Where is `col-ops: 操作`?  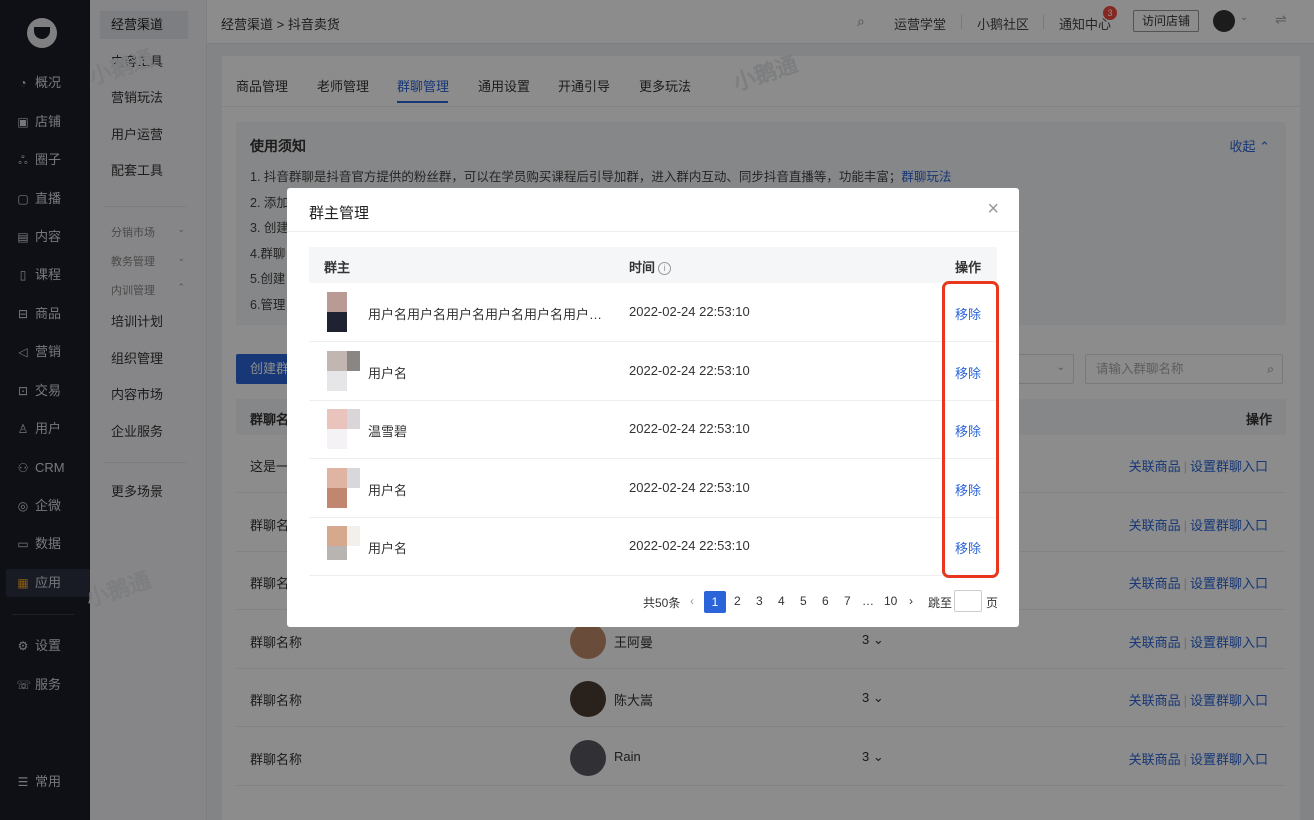
col-ops: 操作 is located at coordinates (967, 267).